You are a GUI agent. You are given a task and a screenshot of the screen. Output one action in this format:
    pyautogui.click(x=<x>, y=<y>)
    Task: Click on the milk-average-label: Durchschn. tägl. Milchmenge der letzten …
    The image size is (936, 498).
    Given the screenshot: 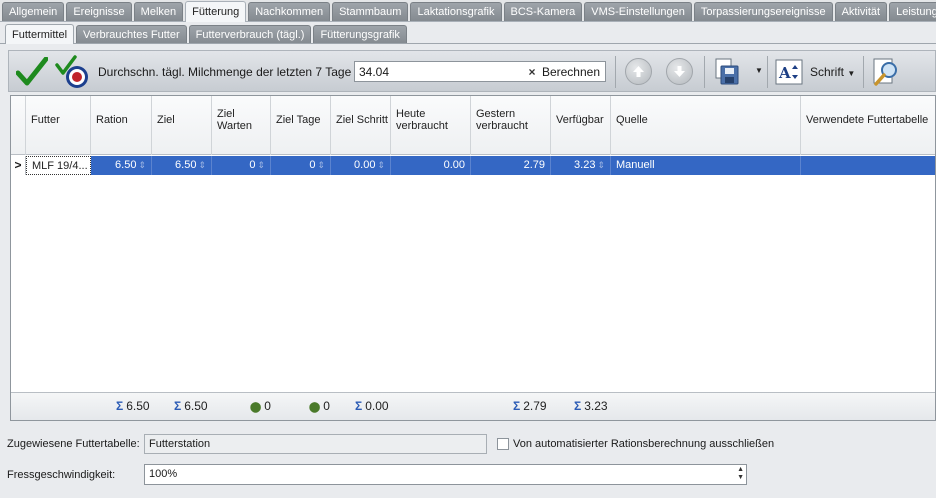 What is the action you would take?
    pyautogui.click(x=225, y=72)
    